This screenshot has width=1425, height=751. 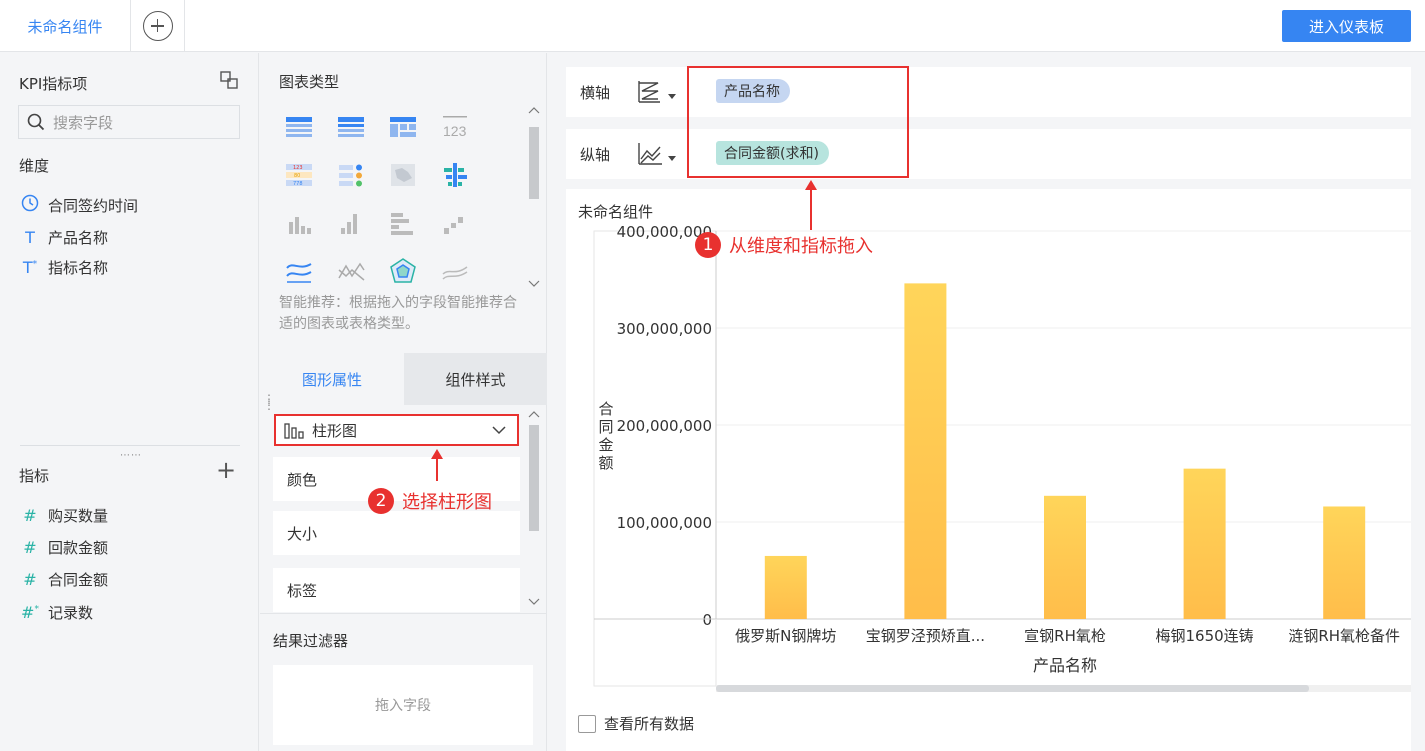 What do you see at coordinates (83, 122) in the screenshot?
I see `search-placeholder: 搜索字段` at bounding box center [83, 122].